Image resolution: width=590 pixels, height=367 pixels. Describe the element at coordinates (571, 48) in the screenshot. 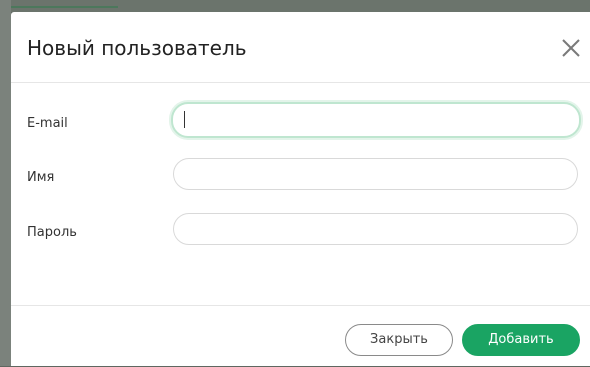

I see `close-icon` at that location.